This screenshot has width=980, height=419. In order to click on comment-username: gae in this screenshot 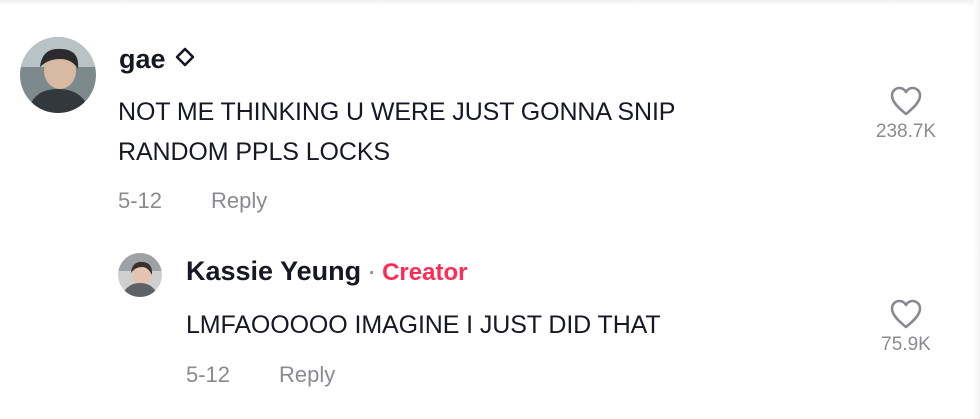, I will do `click(157, 59)`.